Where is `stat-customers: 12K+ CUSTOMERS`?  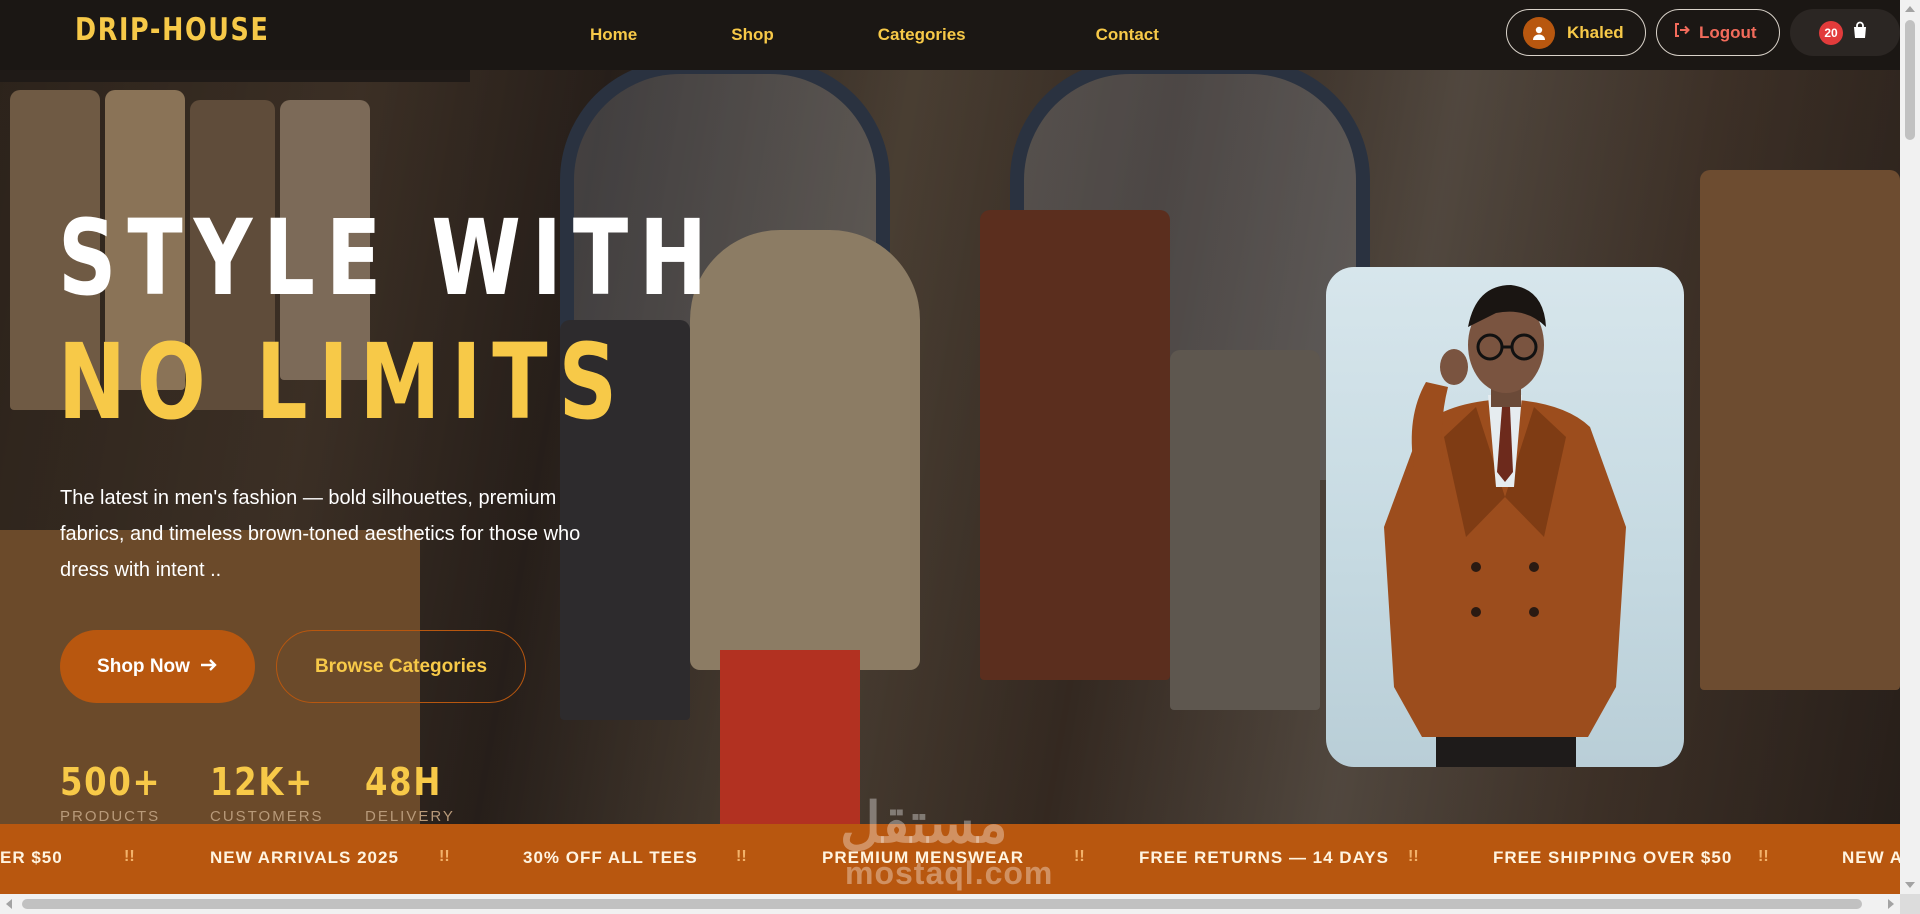
stat-customers: 12K+ CUSTOMERS is located at coordinates (271, 792).